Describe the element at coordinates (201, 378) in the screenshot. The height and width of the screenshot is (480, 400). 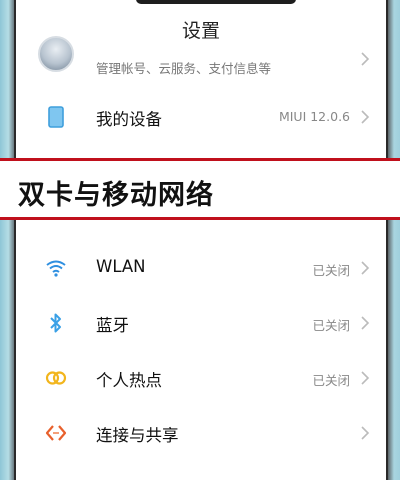
I see `hotspot-row: 个人热点 已关闭` at that location.